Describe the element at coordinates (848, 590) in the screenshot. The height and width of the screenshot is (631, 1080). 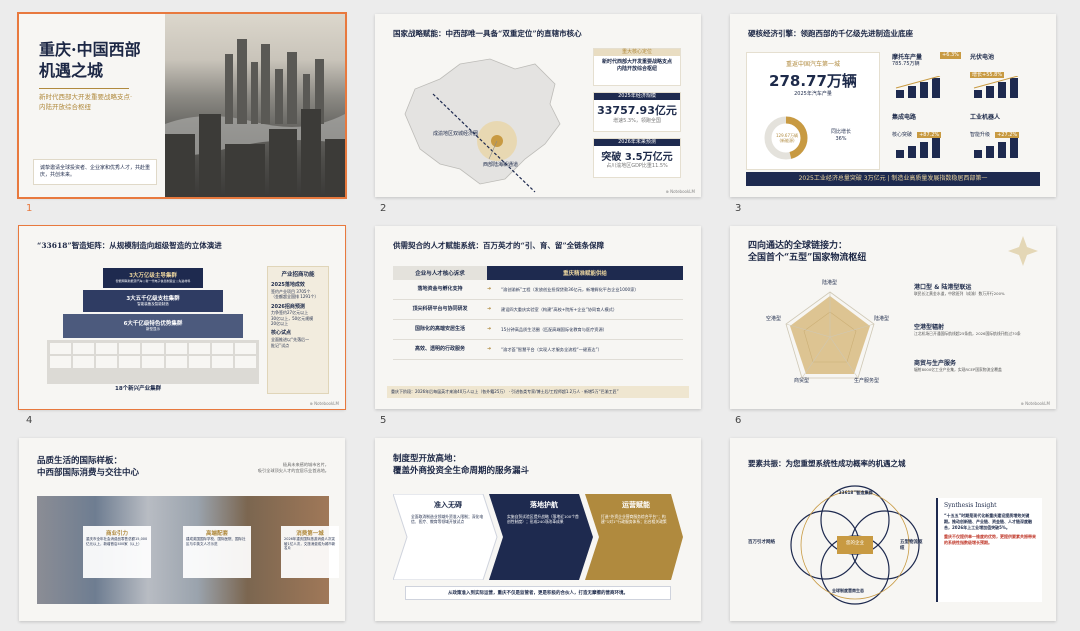
I see `venn-label-bottom: 全球制度营商生态` at that location.